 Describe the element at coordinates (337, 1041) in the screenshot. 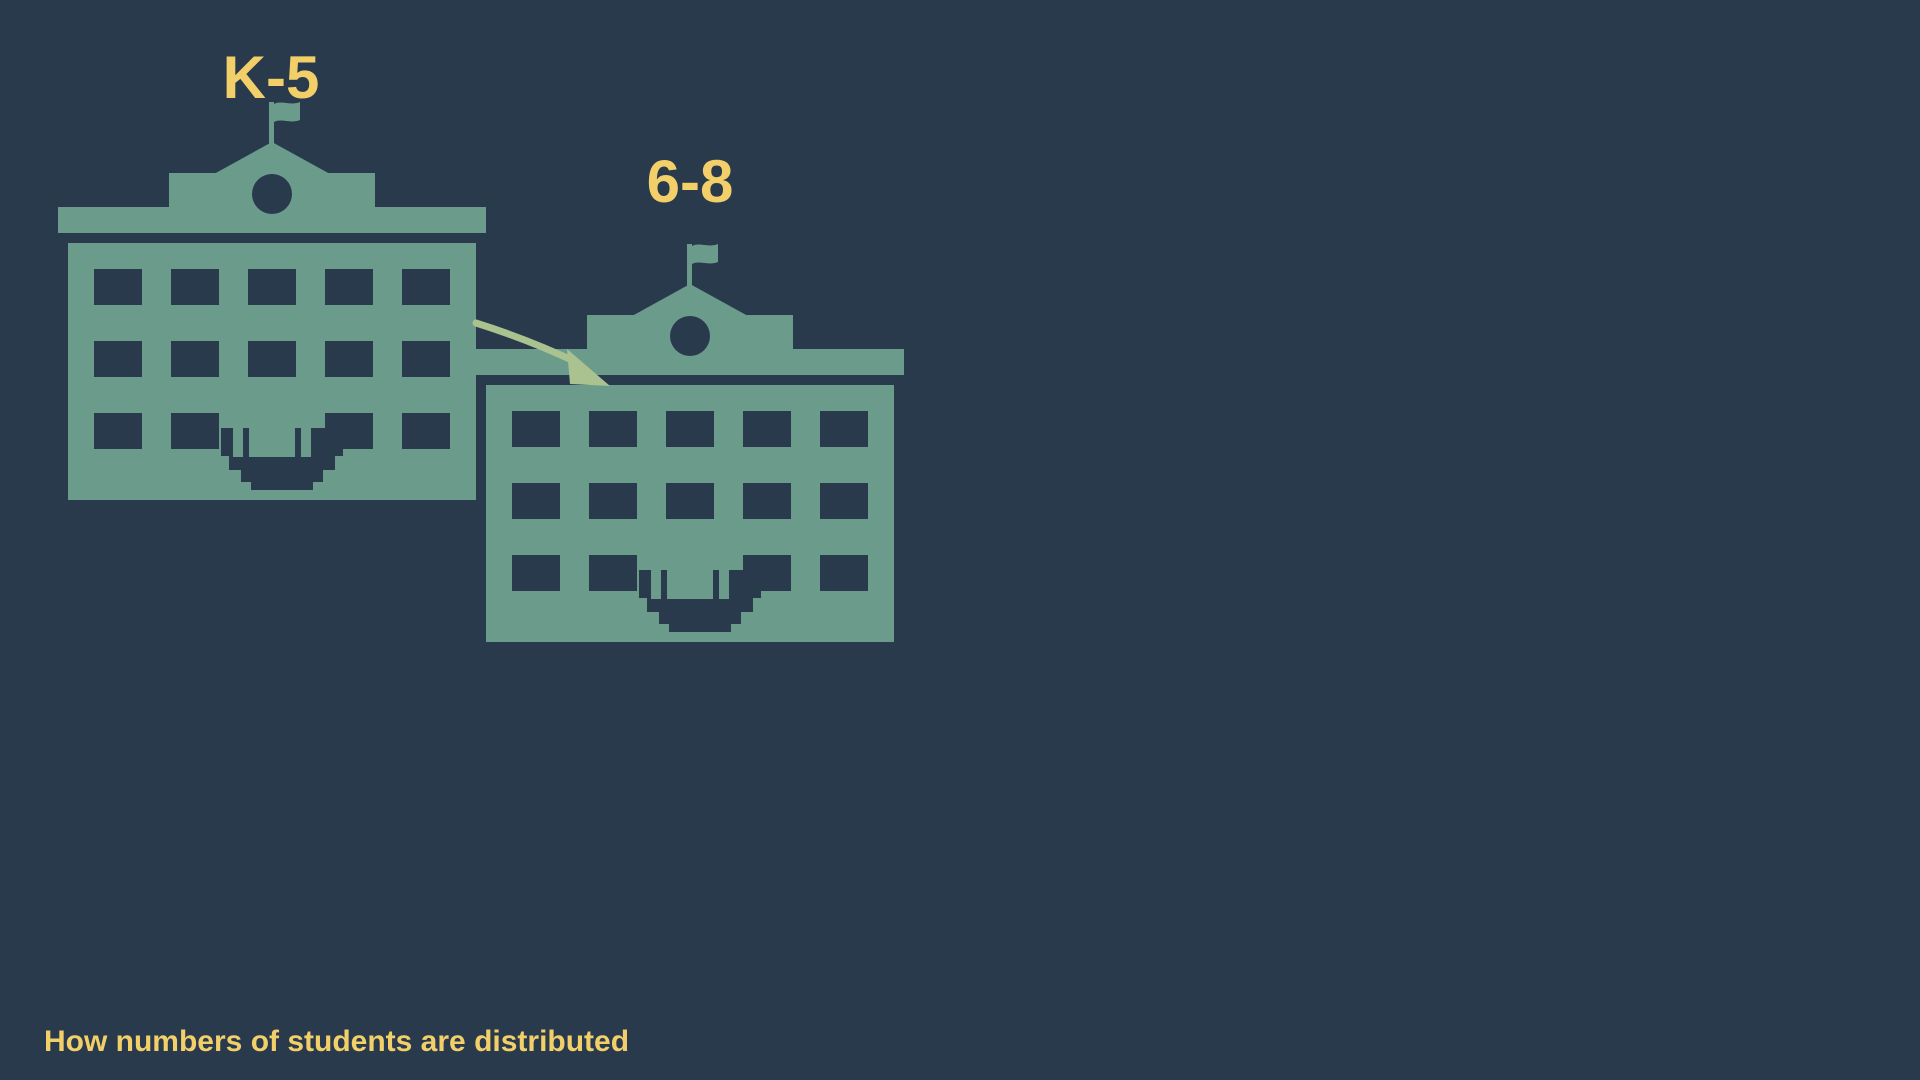

I see `caption: How numbers of students are distributed` at that location.